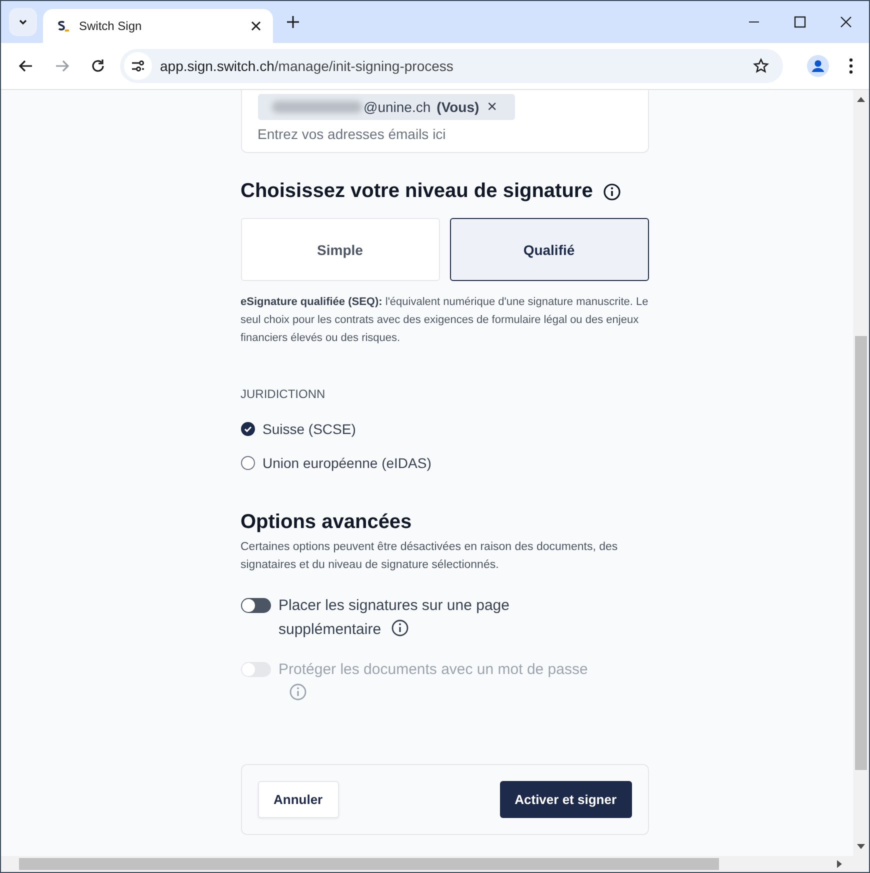 The width and height of the screenshot is (870, 873). Describe the element at coordinates (340, 249) in the screenshot. I see `signature-level-option: Simple` at that location.